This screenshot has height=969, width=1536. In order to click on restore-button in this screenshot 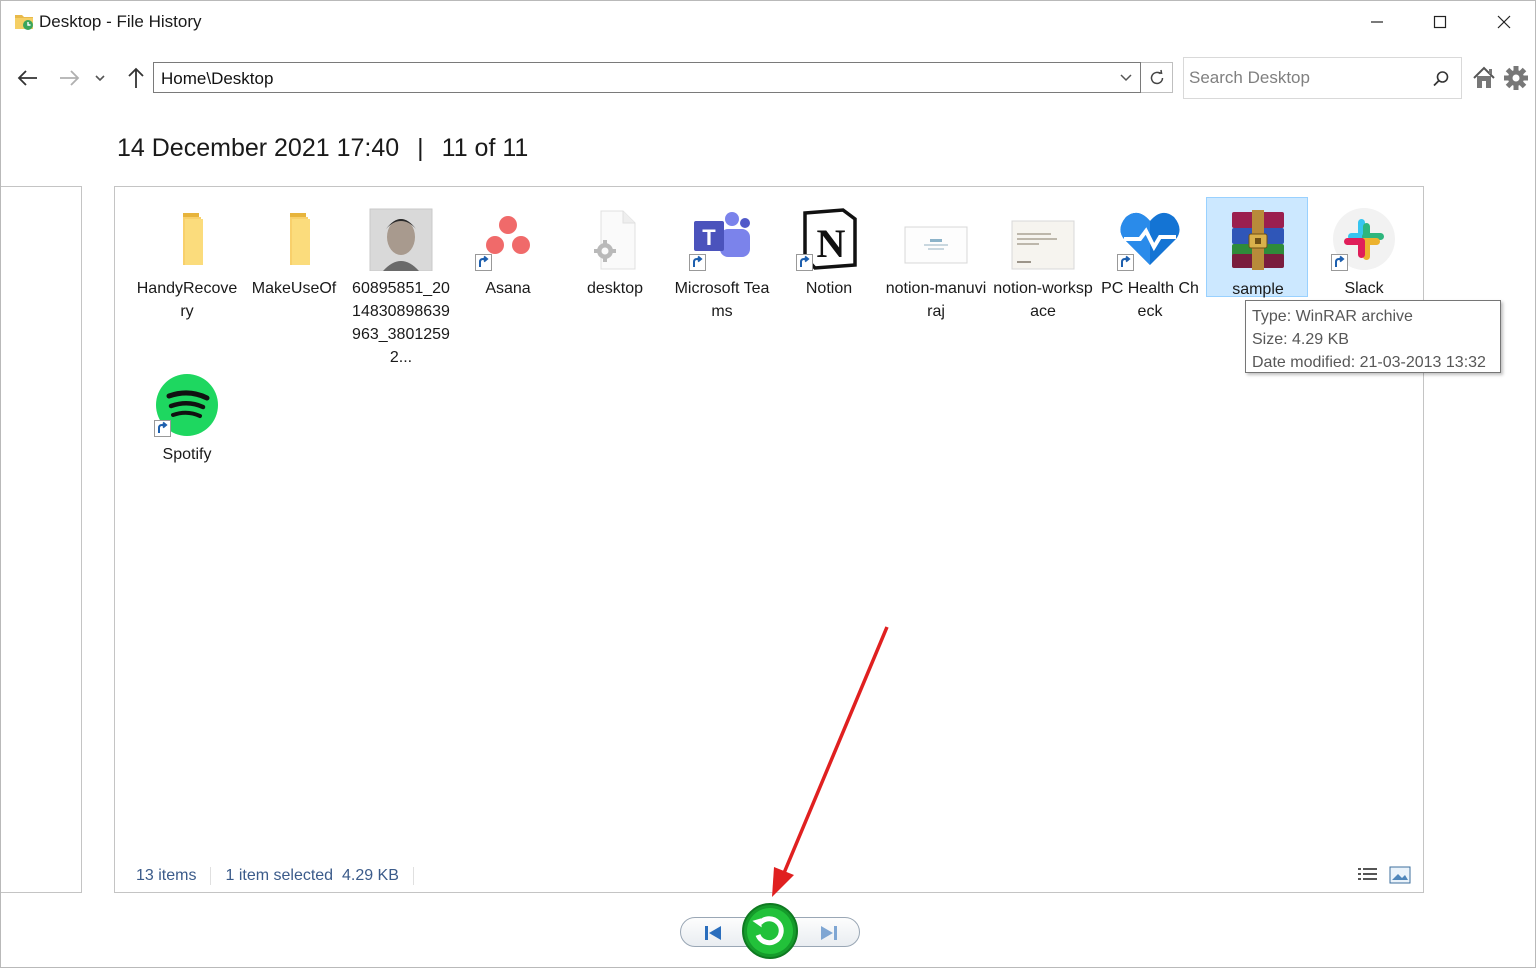, I will do `click(770, 931)`.